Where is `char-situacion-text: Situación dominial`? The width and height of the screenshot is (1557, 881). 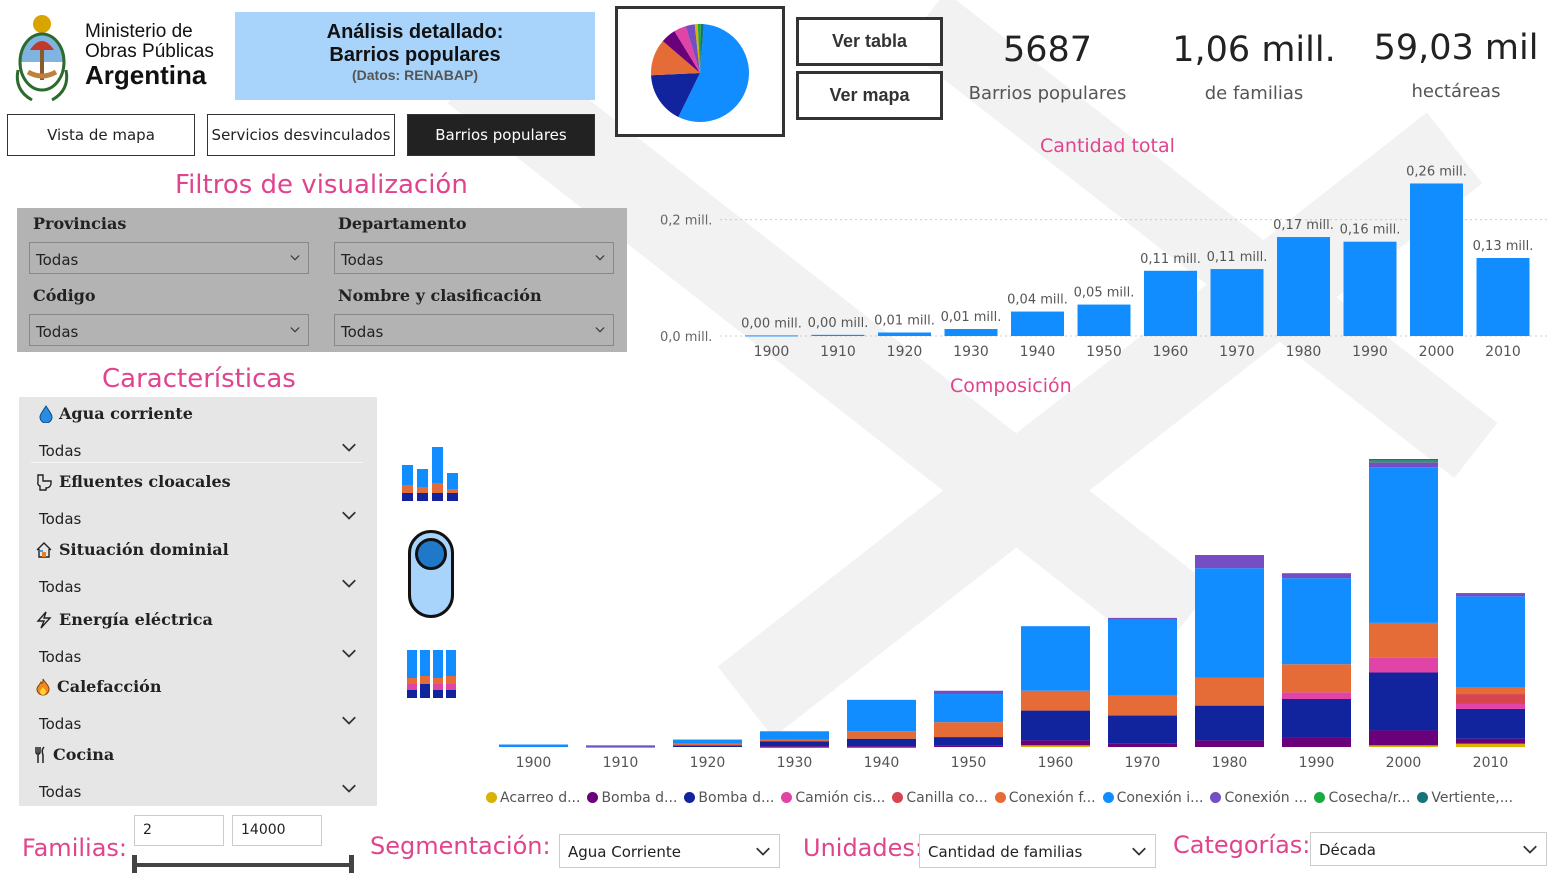
char-situacion-text: Situación dominial is located at coordinates (144, 549).